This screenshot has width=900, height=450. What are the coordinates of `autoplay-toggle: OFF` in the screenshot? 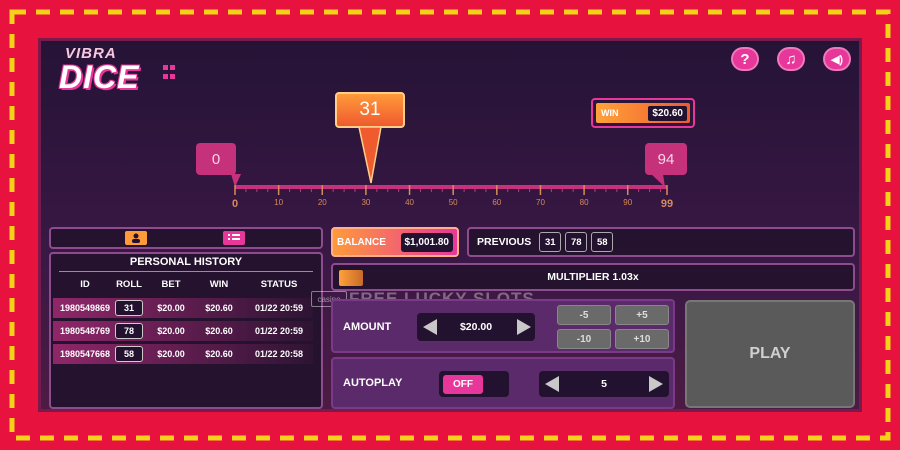 It's located at (474, 384).